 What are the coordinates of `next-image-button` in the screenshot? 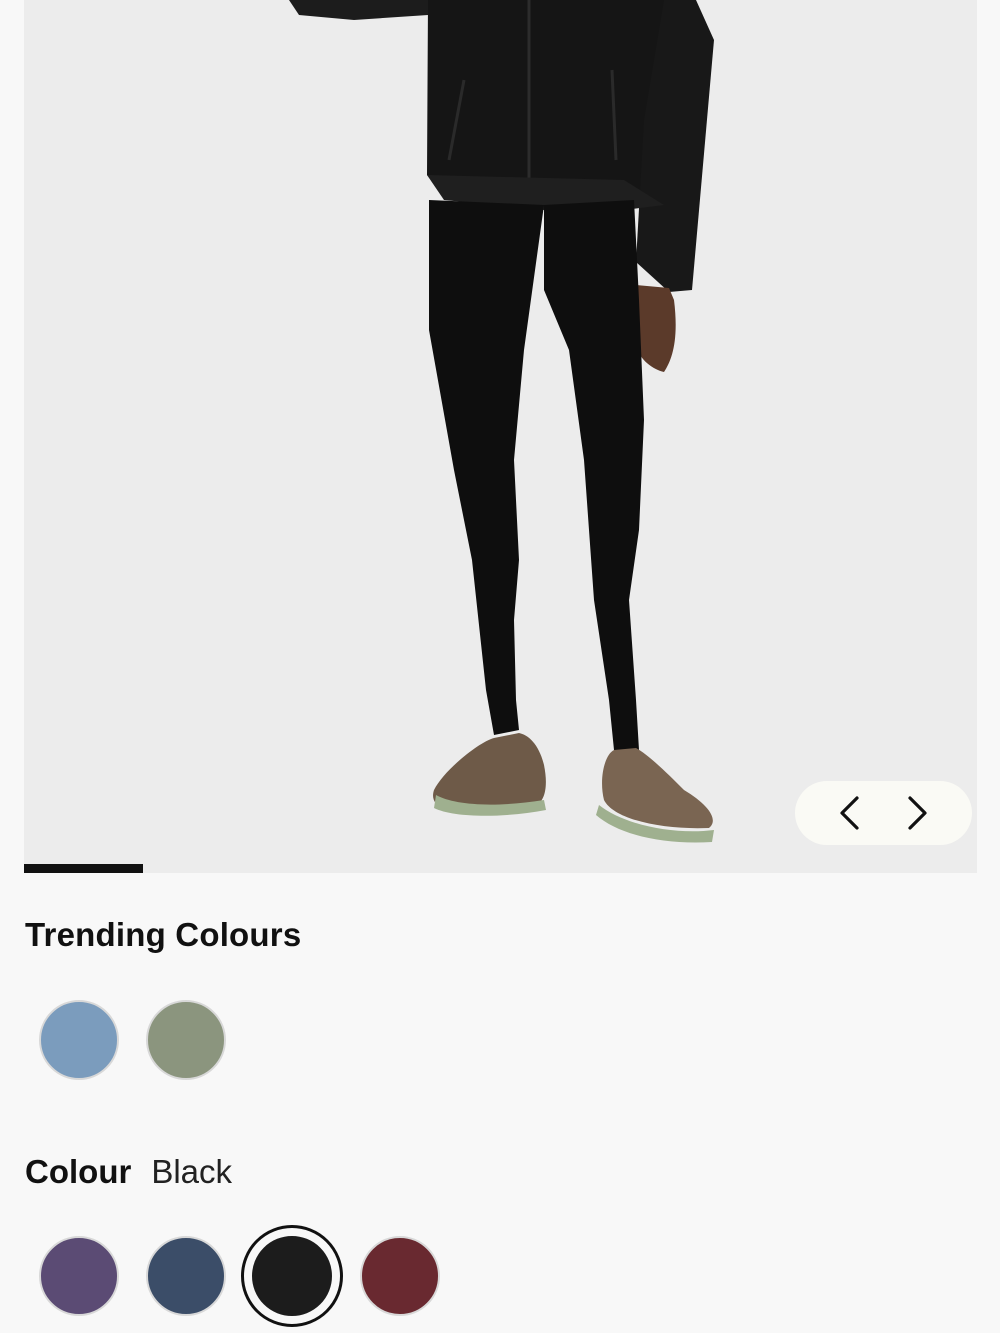 It's located at (917, 813).